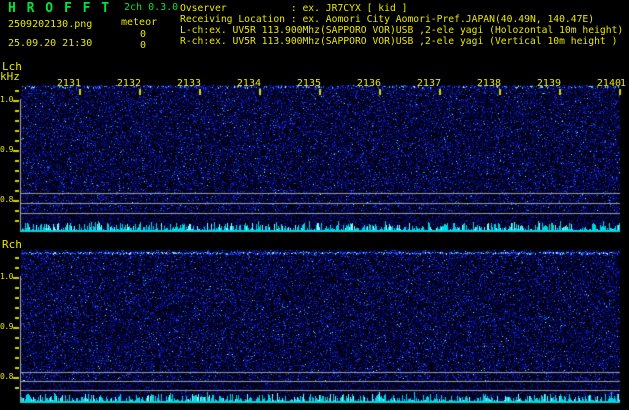  I want to click on time-label: 2132, so click(128, 83).